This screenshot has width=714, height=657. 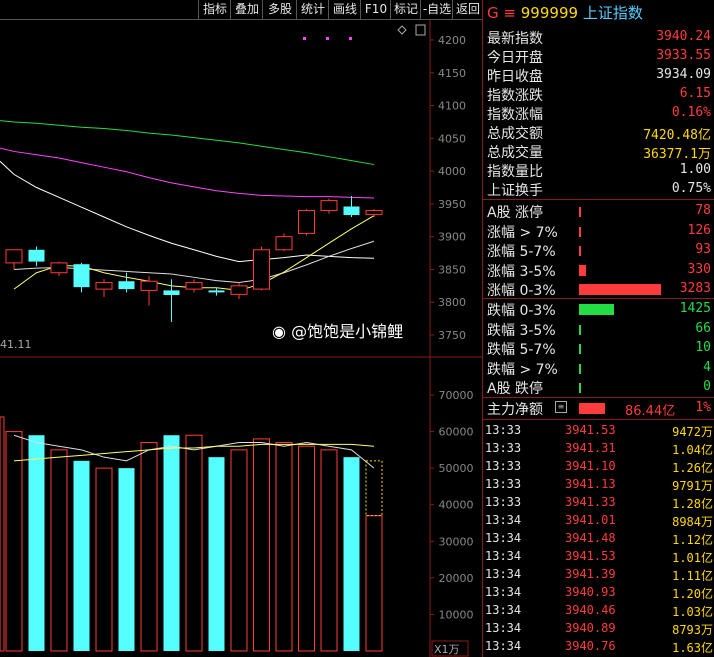 I want to click on breadth-row-up: 涨幅 5-7% 93, so click(x=599, y=250).